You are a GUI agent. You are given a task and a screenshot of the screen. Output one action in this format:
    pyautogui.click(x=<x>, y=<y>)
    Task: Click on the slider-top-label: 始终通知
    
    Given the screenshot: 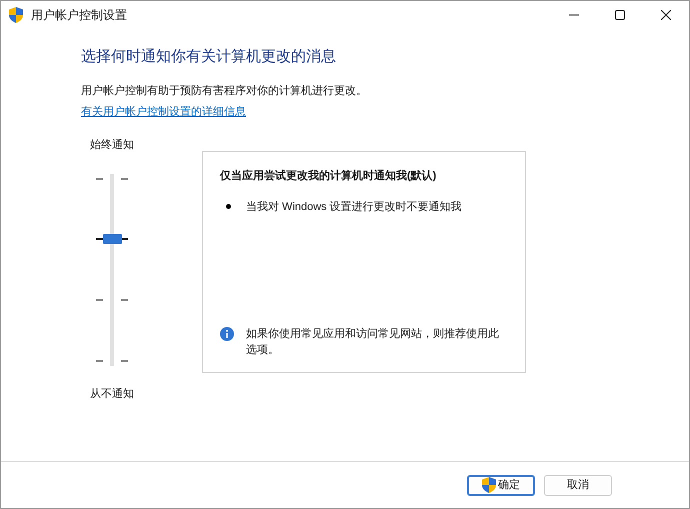 What is the action you would take?
    pyautogui.click(x=112, y=145)
    